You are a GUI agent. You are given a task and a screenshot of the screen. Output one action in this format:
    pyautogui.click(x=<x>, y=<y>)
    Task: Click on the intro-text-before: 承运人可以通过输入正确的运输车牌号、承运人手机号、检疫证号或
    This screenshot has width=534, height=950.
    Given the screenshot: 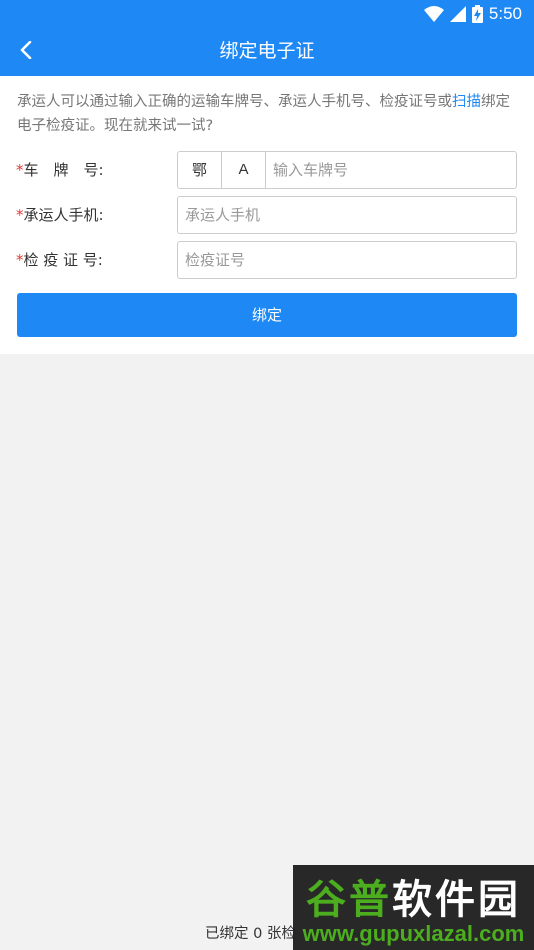 What is the action you would take?
    pyautogui.click(x=234, y=102)
    